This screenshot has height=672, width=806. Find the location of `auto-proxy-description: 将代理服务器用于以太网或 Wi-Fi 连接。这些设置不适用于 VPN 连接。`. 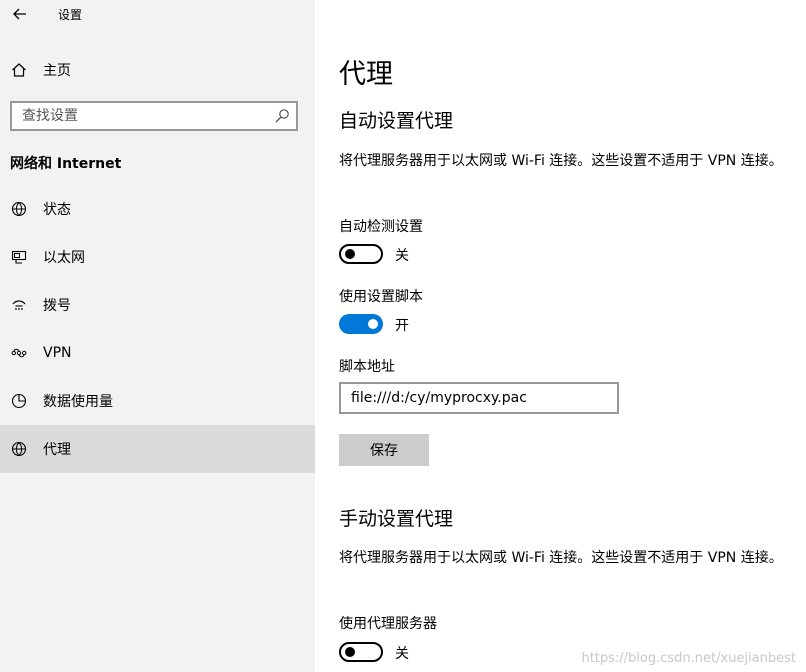

auto-proxy-description: 将代理服务器用于以太网或 Wi-Fi 连接。这些设置不适用于 VPN 连接。 is located at coordinates (561, 161).